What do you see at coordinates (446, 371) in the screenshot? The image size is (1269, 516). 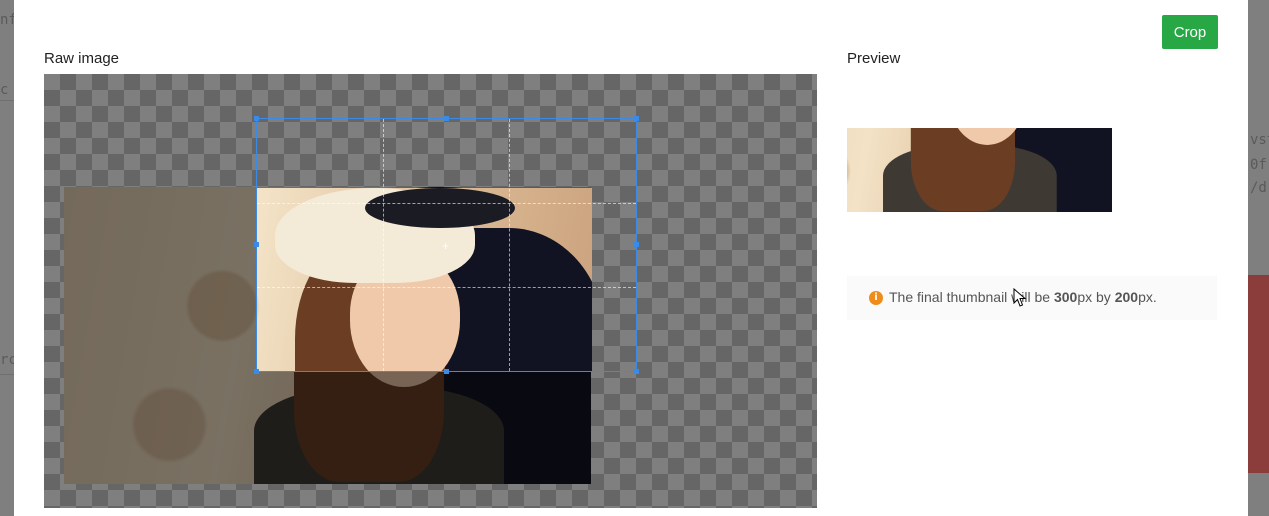 I see `resize-handle-s` at bounding box center [446, 371].